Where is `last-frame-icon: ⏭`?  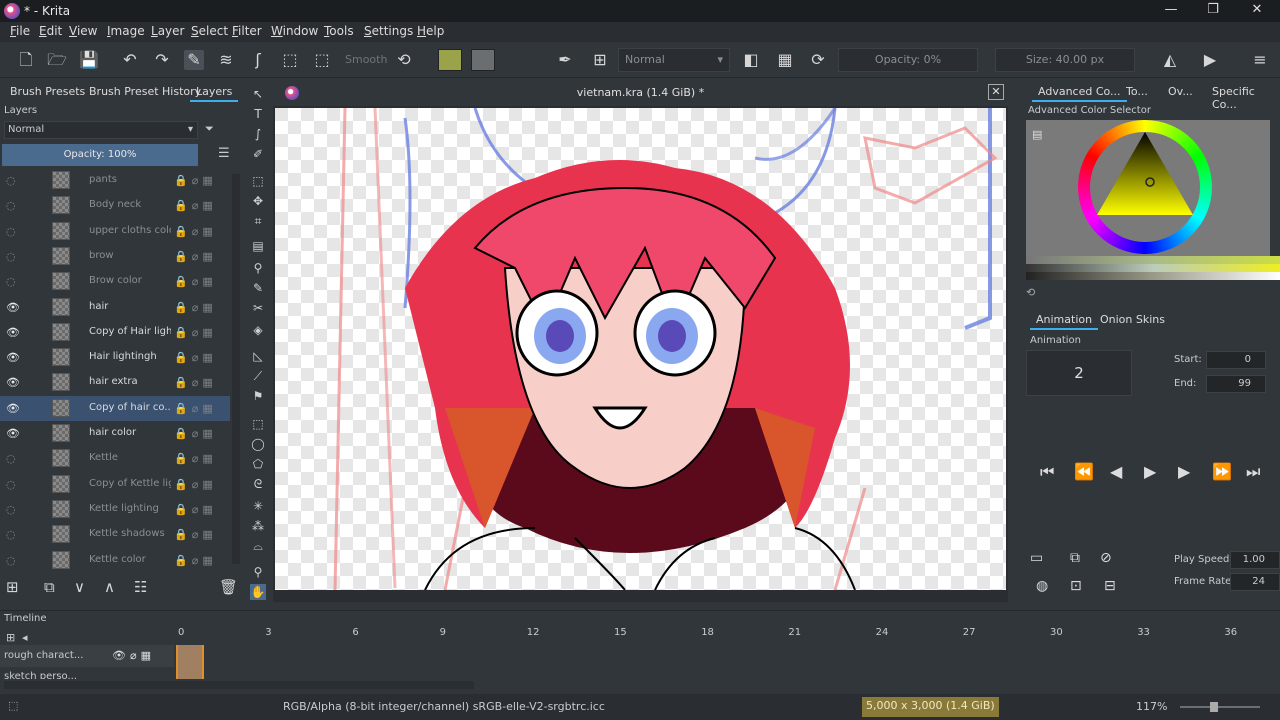
last-frame-icon: ⏭ is located at coordinates (1253, 472).